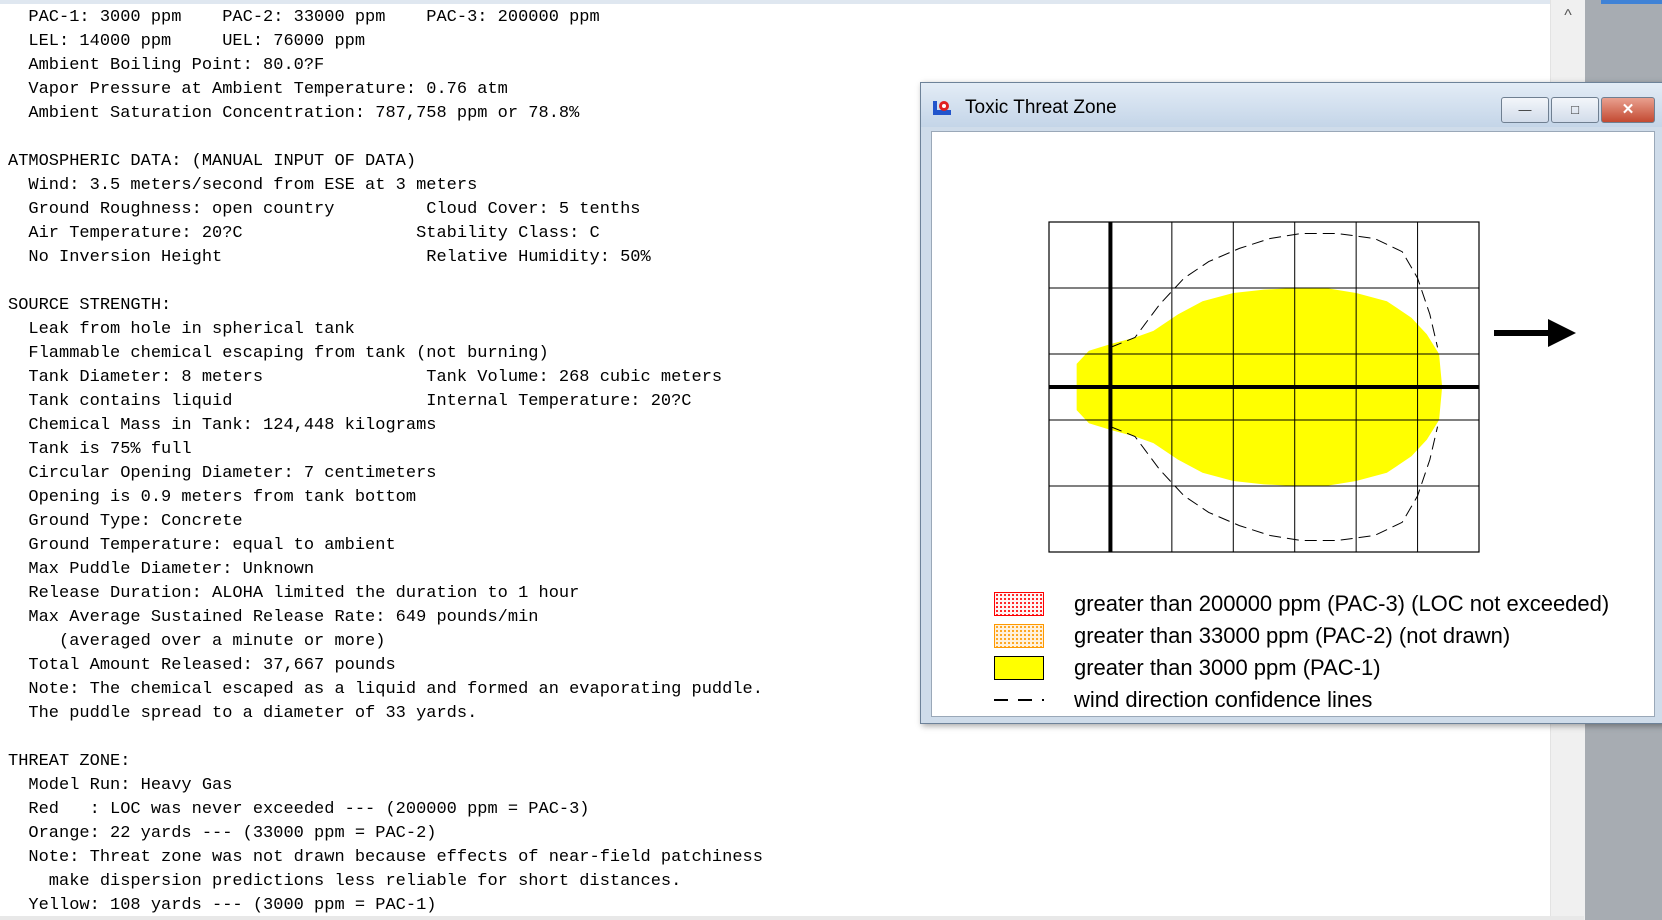  I want to click on legend-item: wind direction confidence lines, so click(1293, 701).